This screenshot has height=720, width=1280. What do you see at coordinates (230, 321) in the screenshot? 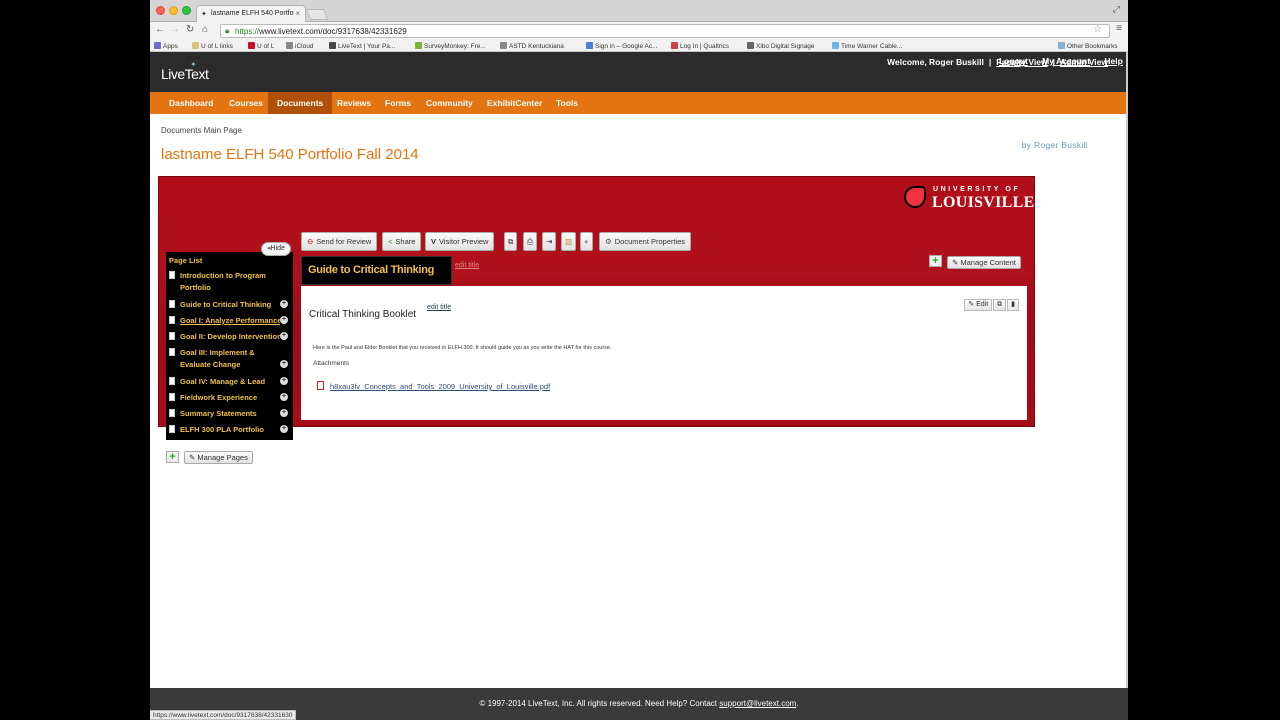
I see `page-list-item: Goal I: Analyze Performance +` at bounding box center [230, 321].